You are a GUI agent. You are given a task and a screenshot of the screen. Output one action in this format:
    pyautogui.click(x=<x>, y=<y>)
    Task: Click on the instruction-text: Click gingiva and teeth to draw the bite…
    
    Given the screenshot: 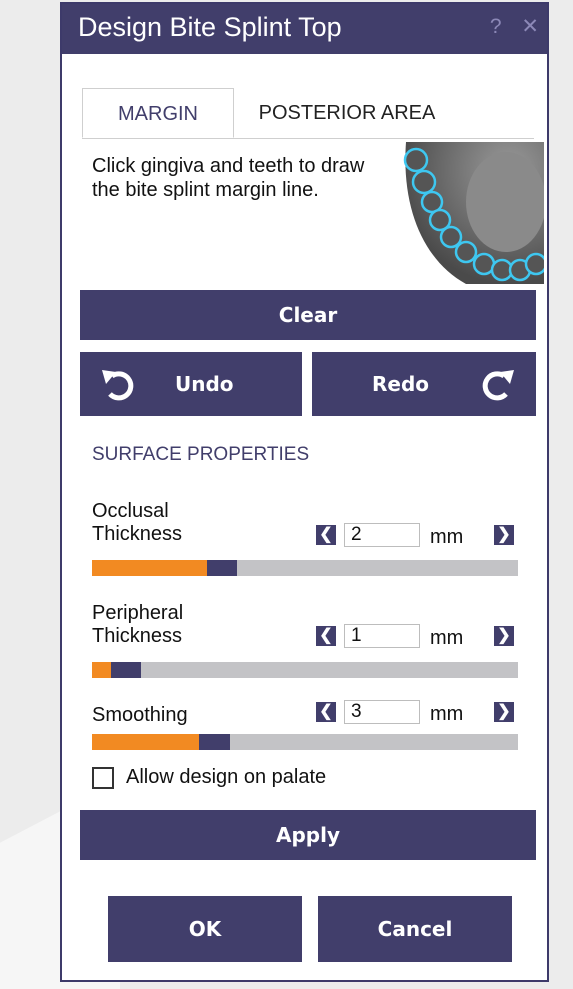 What is the action you would take?
    pyautogui.click(x=228, y=178)
    